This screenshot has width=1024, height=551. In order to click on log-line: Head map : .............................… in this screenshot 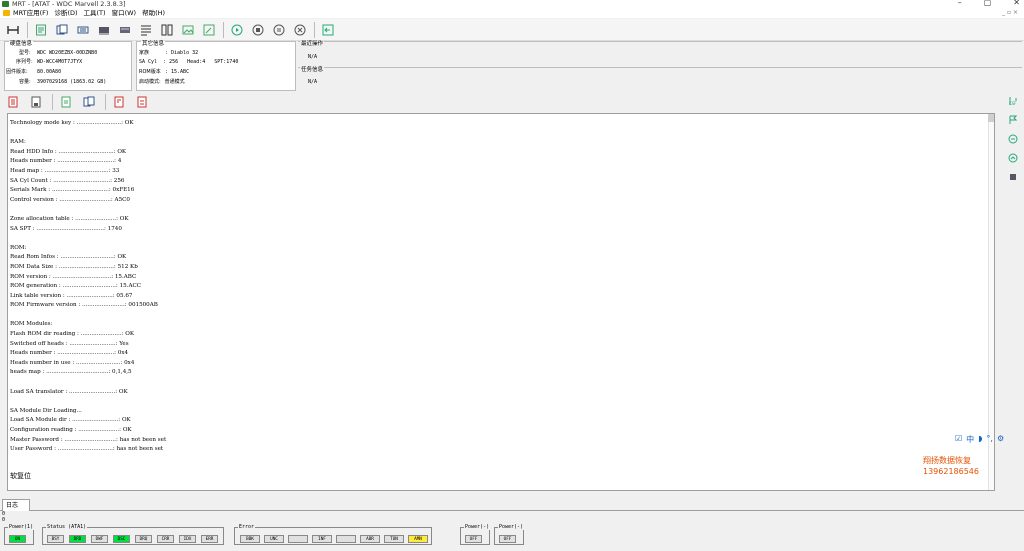, I will do `click(65, 170)`.